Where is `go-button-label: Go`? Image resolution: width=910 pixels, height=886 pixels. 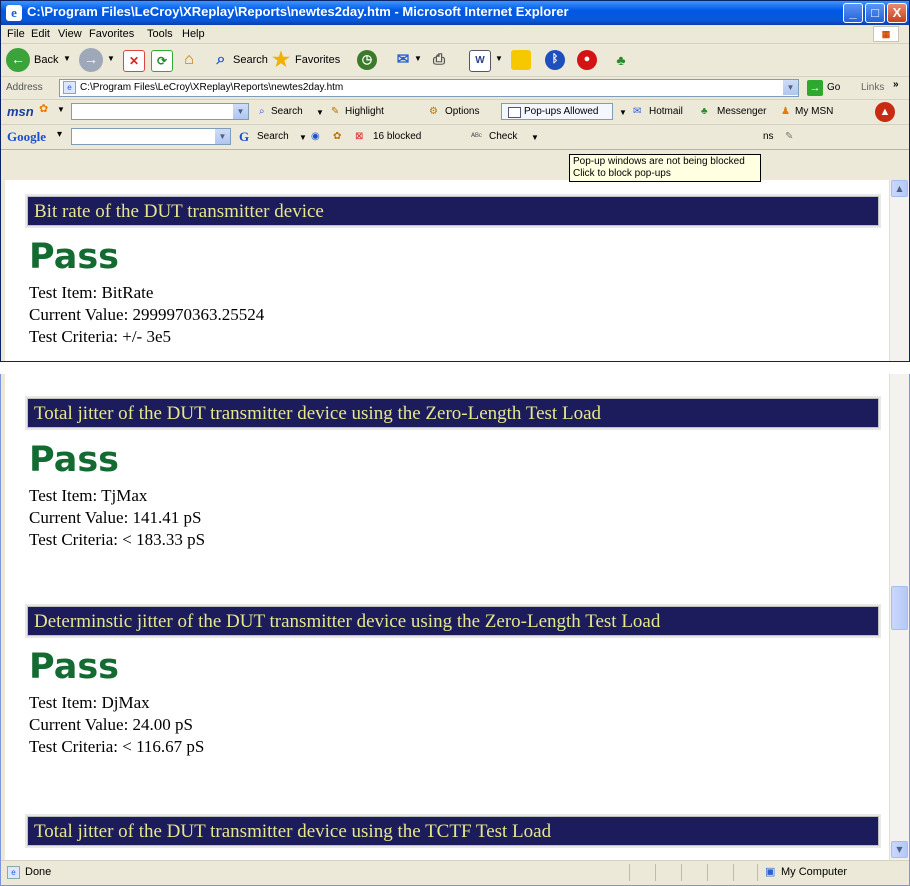
go-button-label: Go is located at coordinates (833, 87).